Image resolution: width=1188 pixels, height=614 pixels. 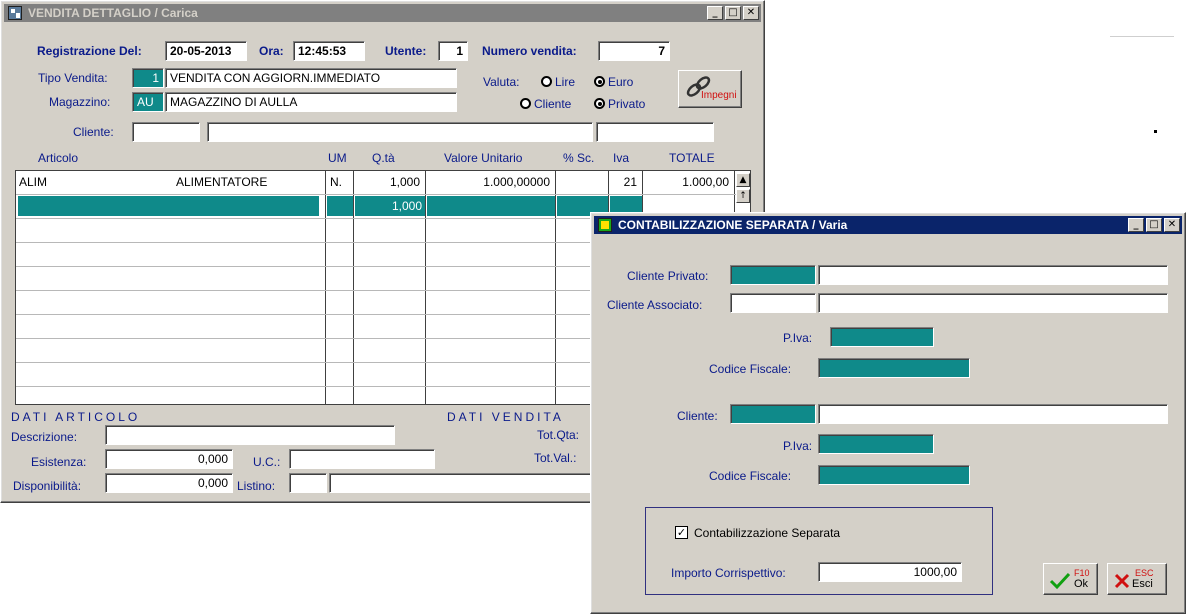 What do you see at coordinates (798, 338) in the screenshot?
I see `piva-label: P.Iva:` at bounding box center [798, 338].